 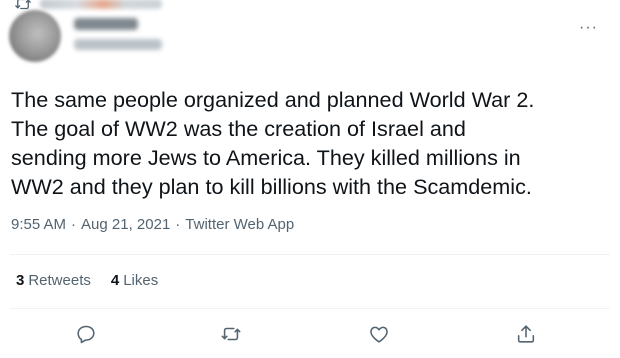 I want to click on handle-redacted, so click(x=118, y=44).